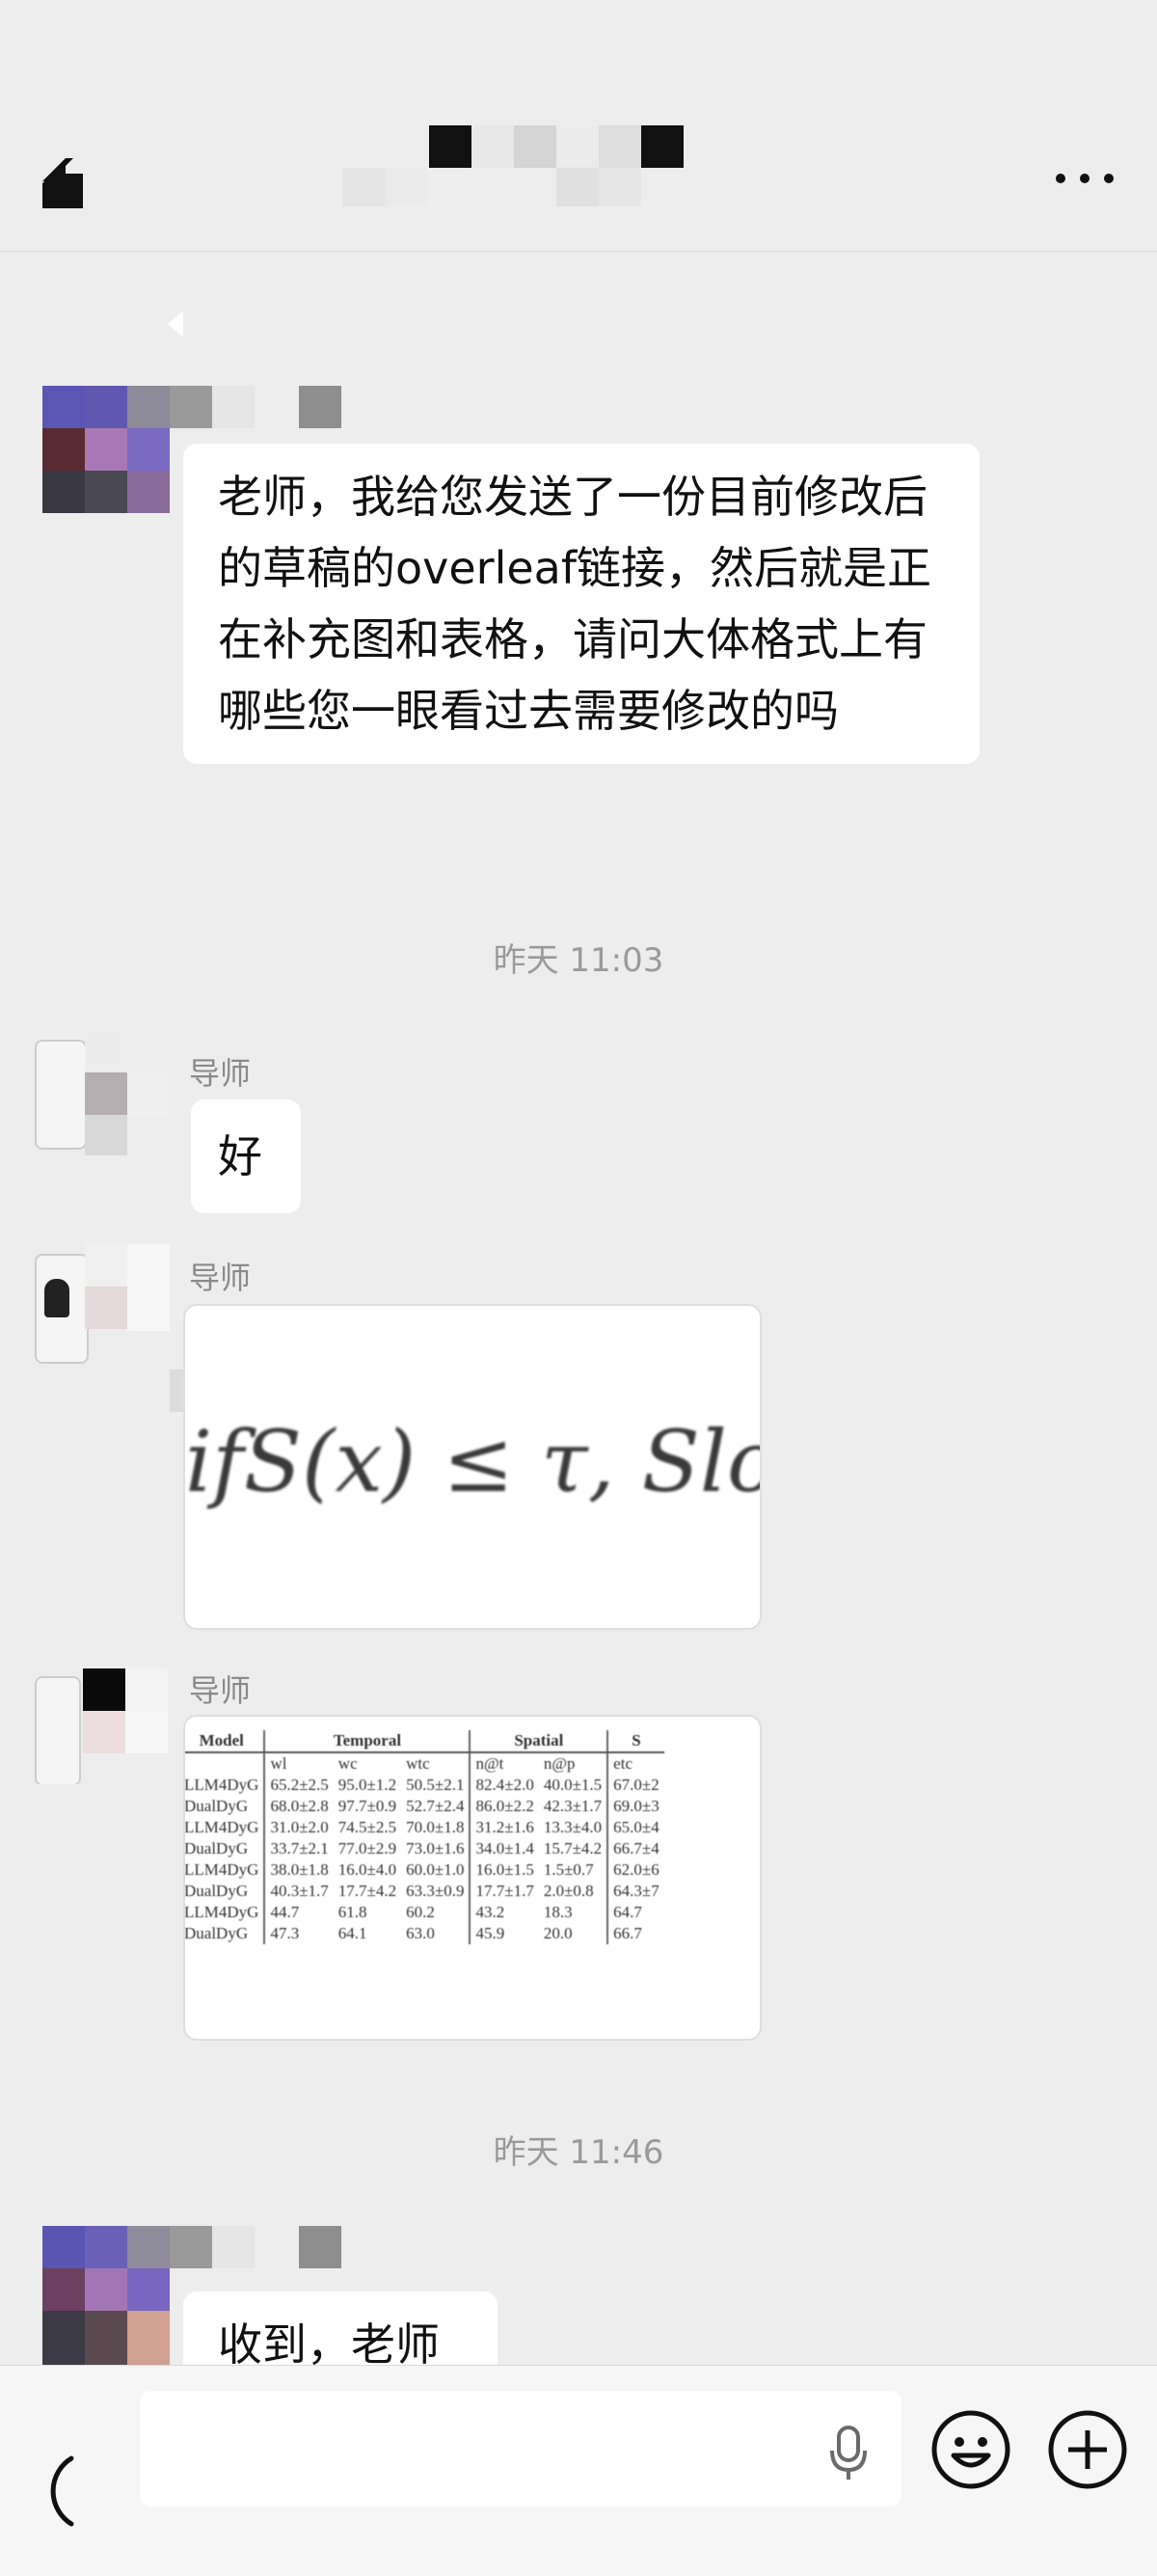 The width and height of the screenshot is (1157, 2576). What do you see at coordinates (329, 2341) in the screenshot?
I see `message-text: 收到，老师` at bounding box center [329, 2341].